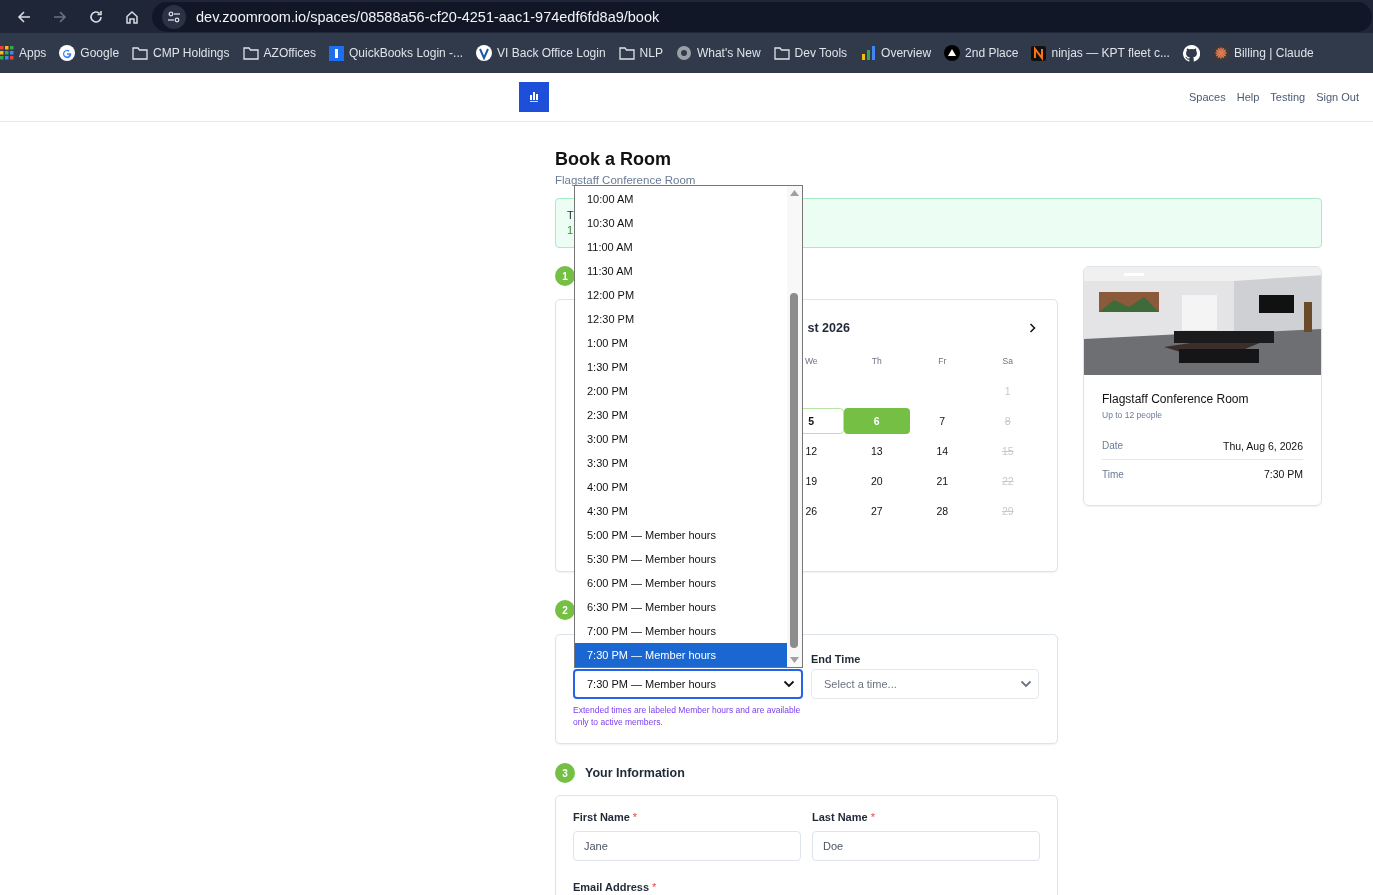  Describe the element at coordinates (1220, 53) in the screenshot. I see `sparkle-icon` at that location.